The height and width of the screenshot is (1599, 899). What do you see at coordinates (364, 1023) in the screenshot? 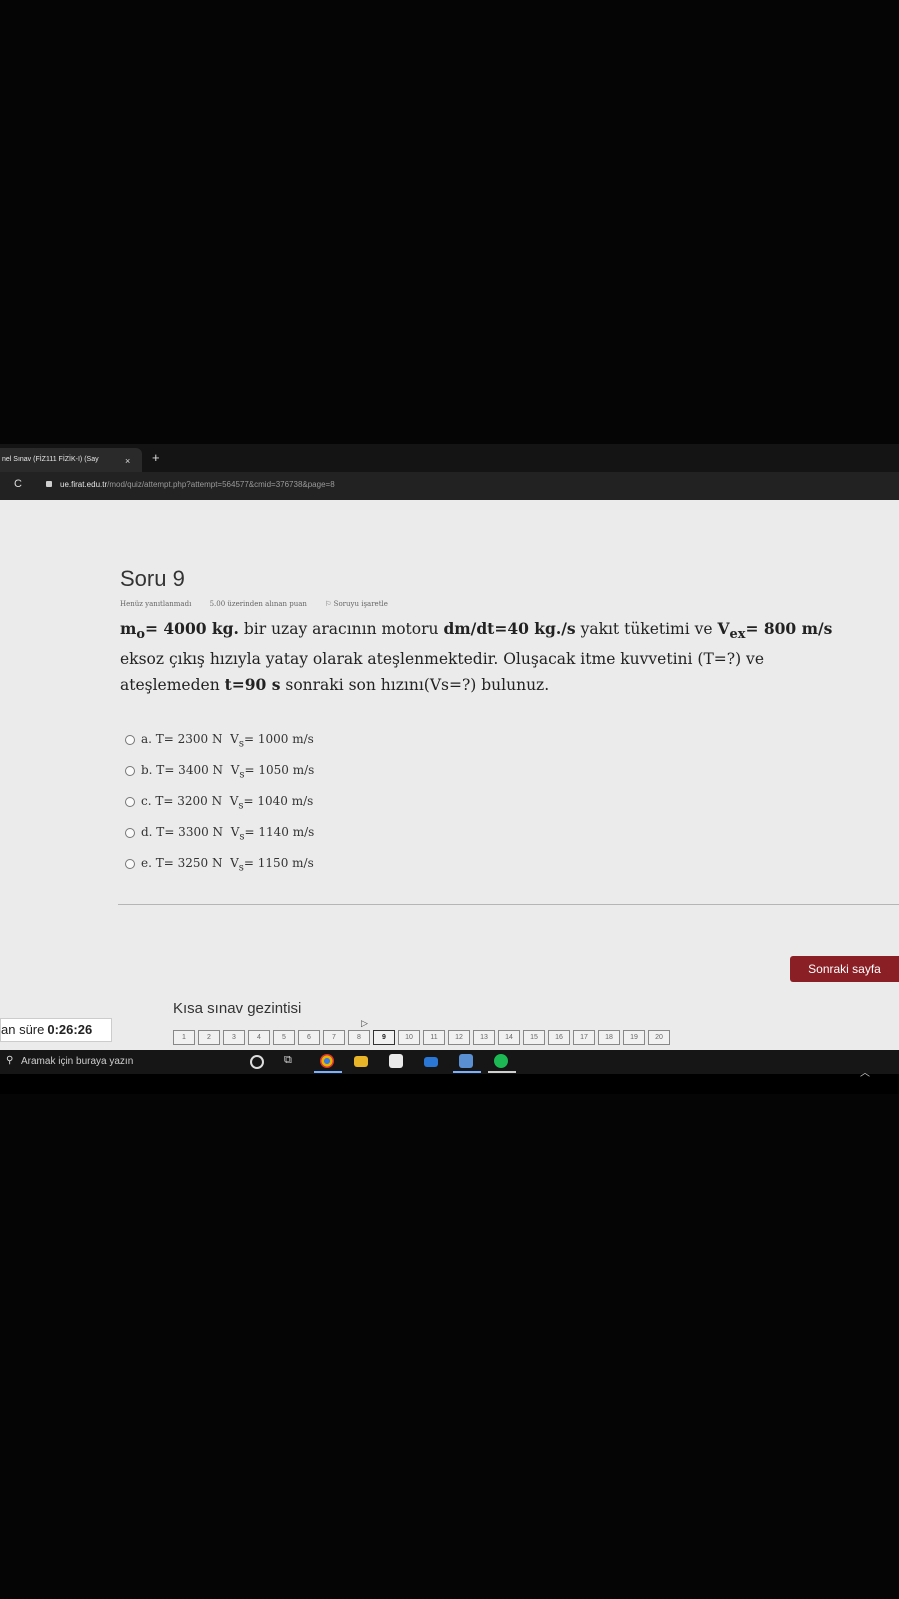
I see `mouse-cursor-icon: ▷` at bounding box center [364, 1023].